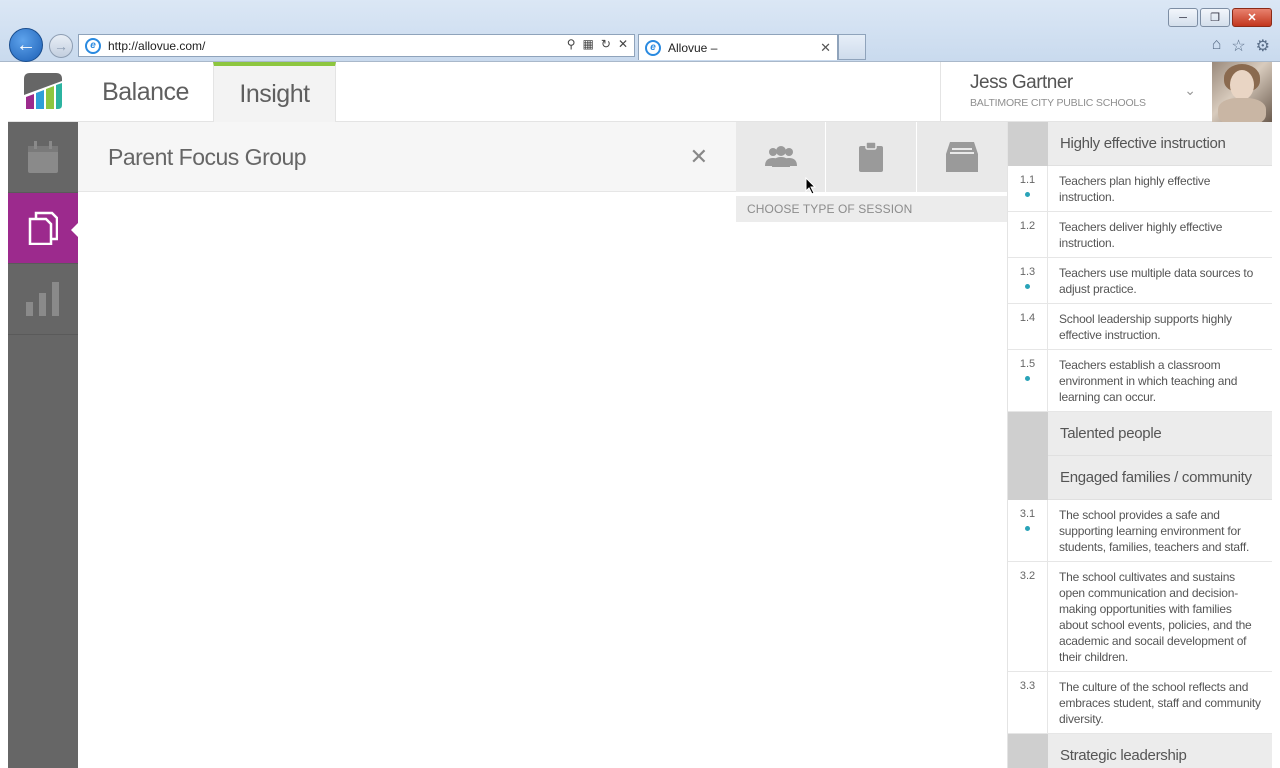  I want to click on forward-button: →, so click(61, 46).